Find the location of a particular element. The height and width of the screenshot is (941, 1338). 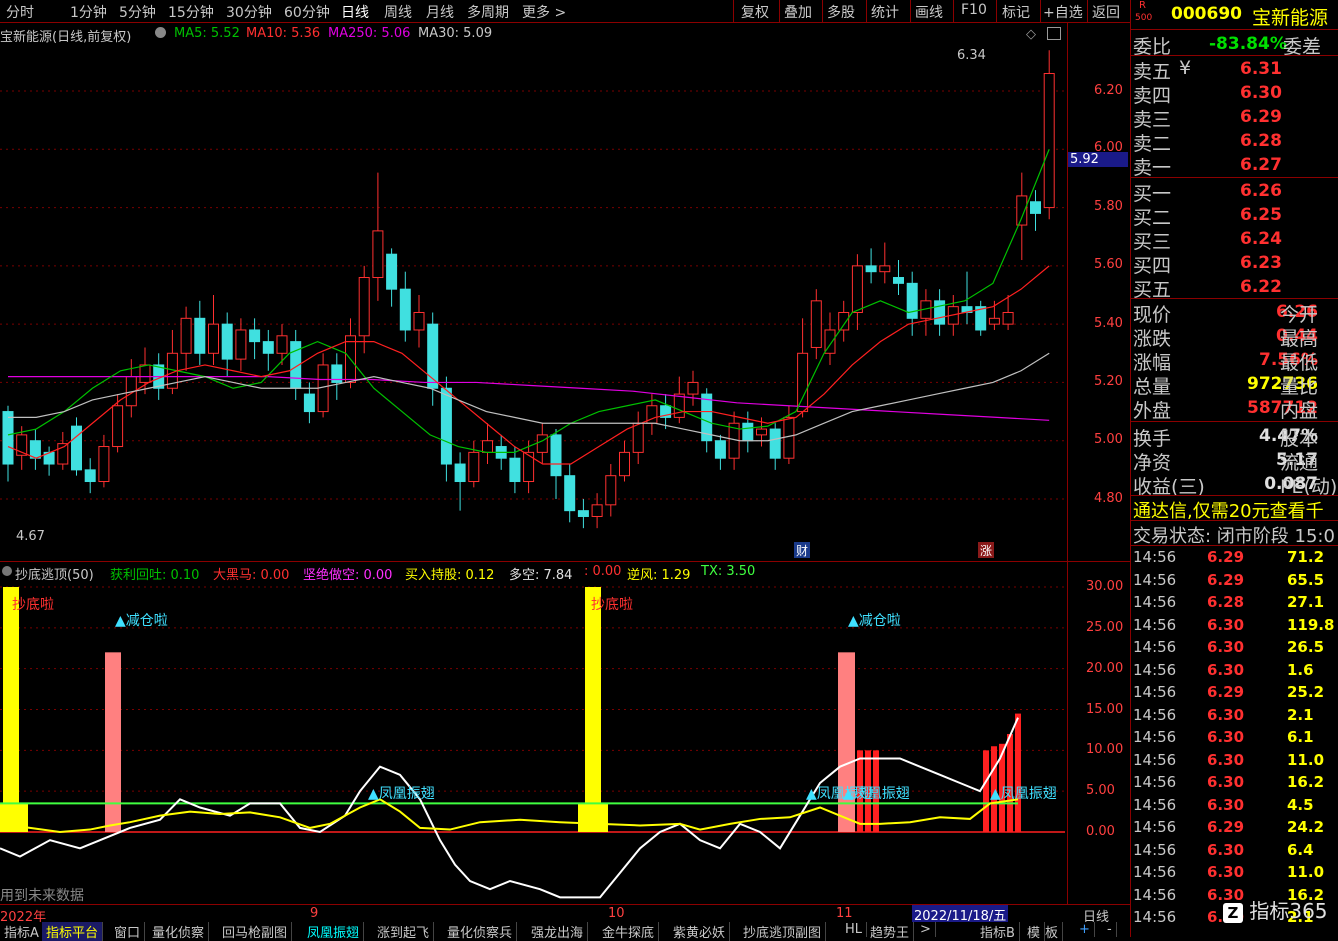

settings-gear-icon is located at coordinates (160, 32).